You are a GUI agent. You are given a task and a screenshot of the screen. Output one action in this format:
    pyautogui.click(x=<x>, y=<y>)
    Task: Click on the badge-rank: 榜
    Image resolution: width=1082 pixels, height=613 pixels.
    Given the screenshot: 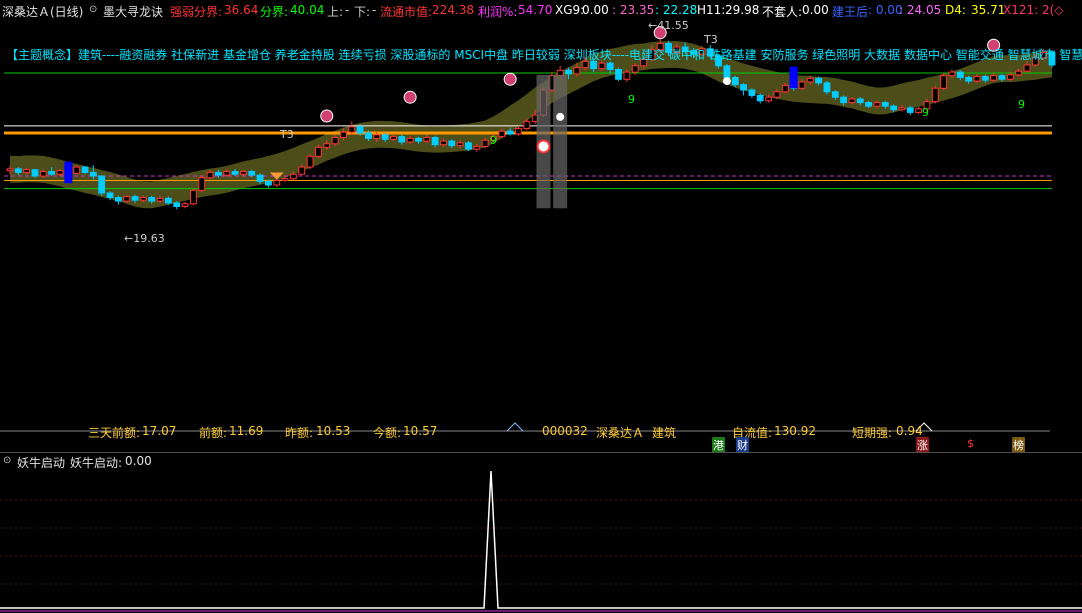 What is the action you would take?
    pyautogui.click(x=1018, y=445)
    